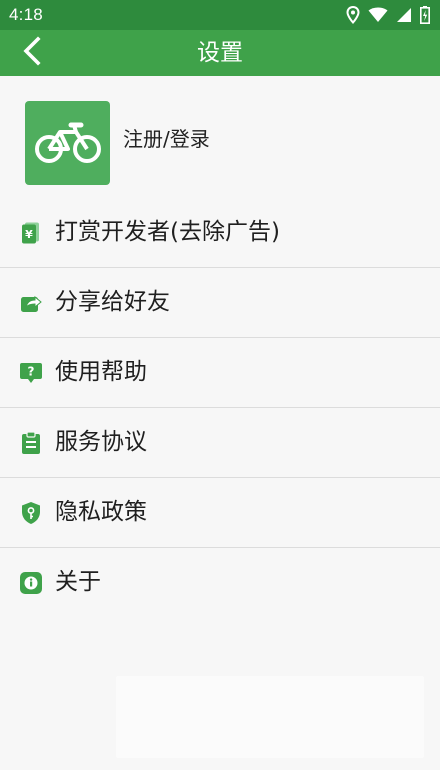 This screenshot has width=440, height=770. I want to click on location-icon, so click(353, 16).